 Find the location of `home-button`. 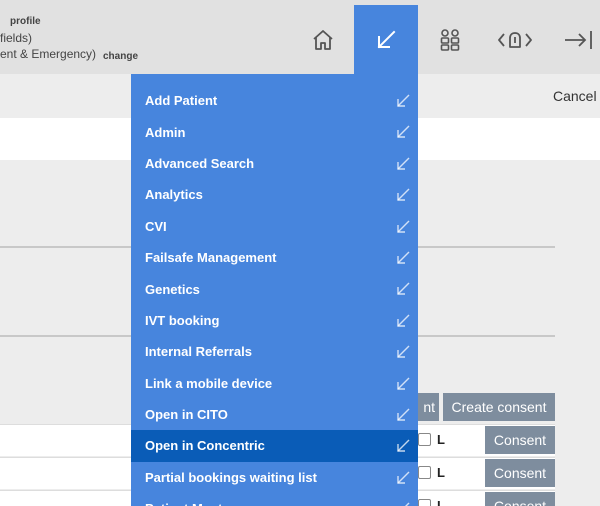

home-button is located at coordinates (323, 39).